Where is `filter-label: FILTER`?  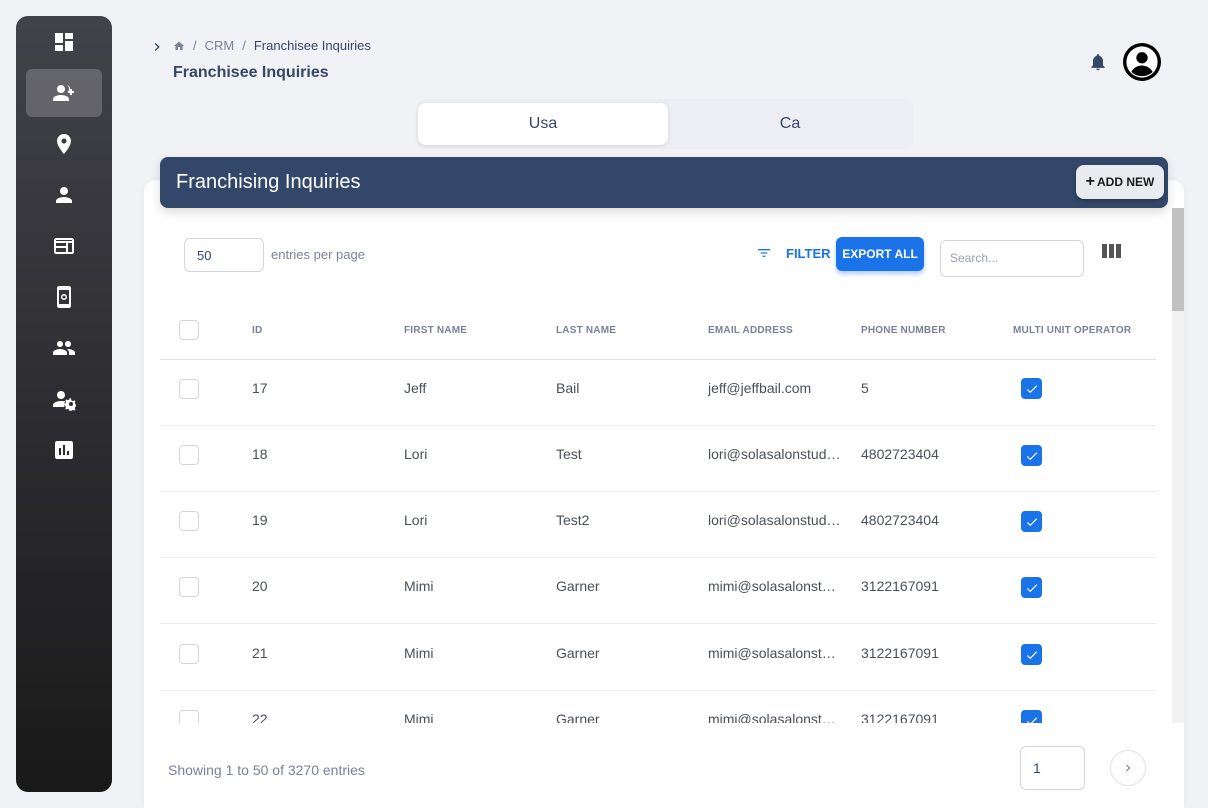 filter-label: FILTER is located at coordinates (808, 253).